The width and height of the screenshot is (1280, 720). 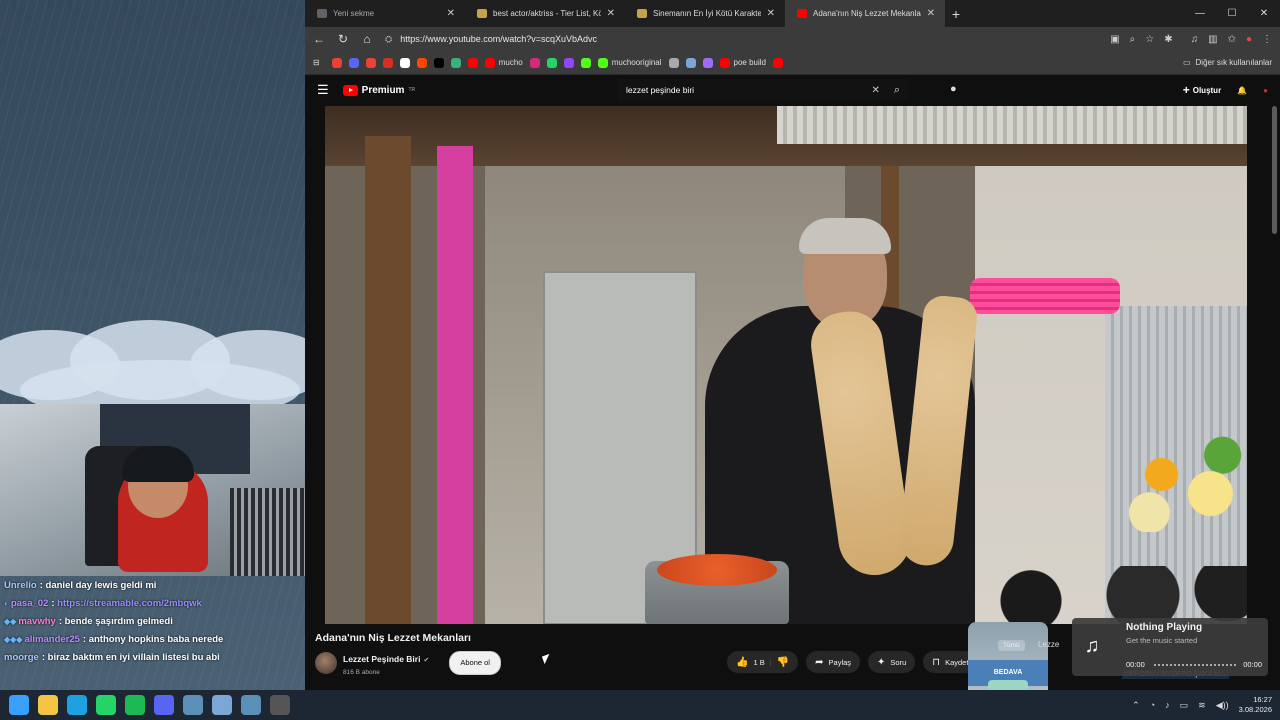 What do you see at coordinates (1114, 39) in the screenshot?
I see `app-available-icon: ▣` at bounding box center [1114, 39].